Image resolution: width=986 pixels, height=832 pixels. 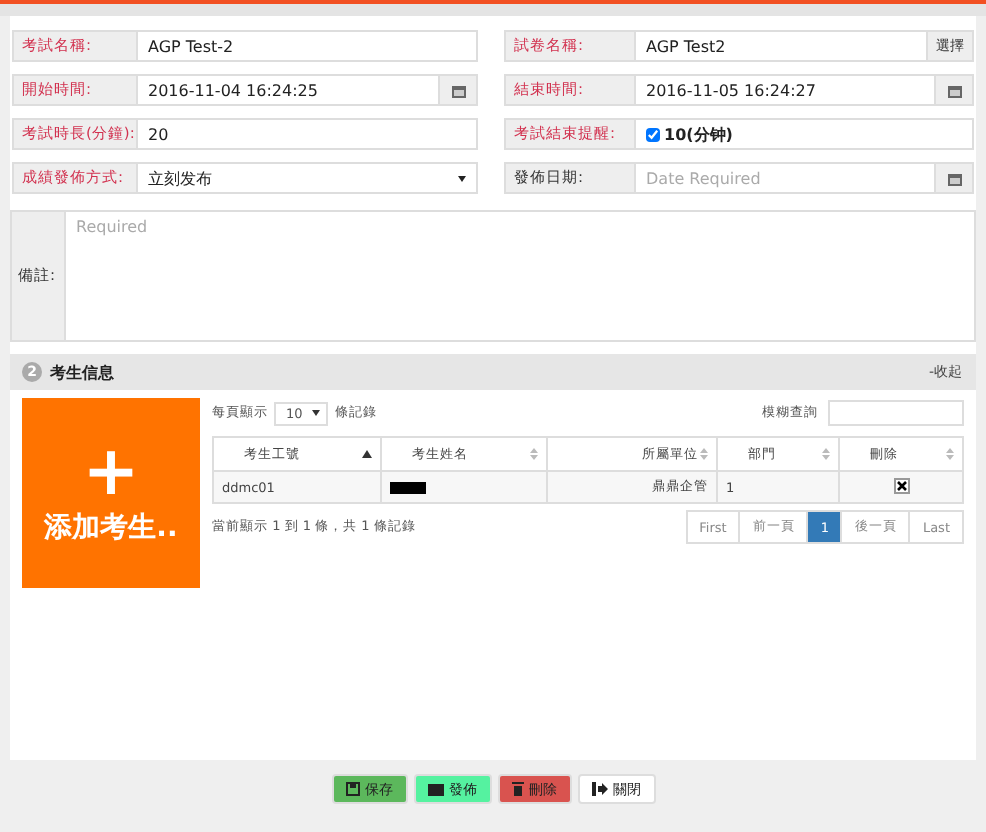 What do you see at coordinates (896, 413) in the screenshot?
I see `search-field` at bounding box center [896, 413].